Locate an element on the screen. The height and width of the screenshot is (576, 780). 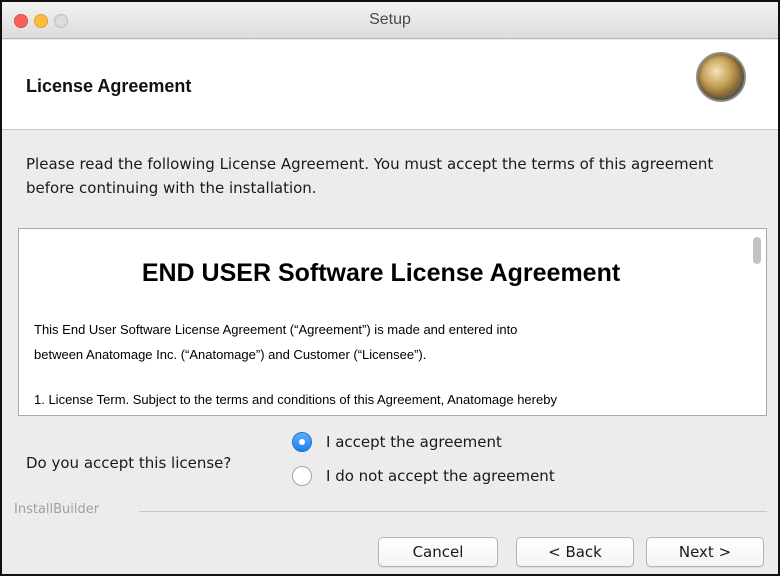
title-bar: Setup is located at coordinates (390, 20).